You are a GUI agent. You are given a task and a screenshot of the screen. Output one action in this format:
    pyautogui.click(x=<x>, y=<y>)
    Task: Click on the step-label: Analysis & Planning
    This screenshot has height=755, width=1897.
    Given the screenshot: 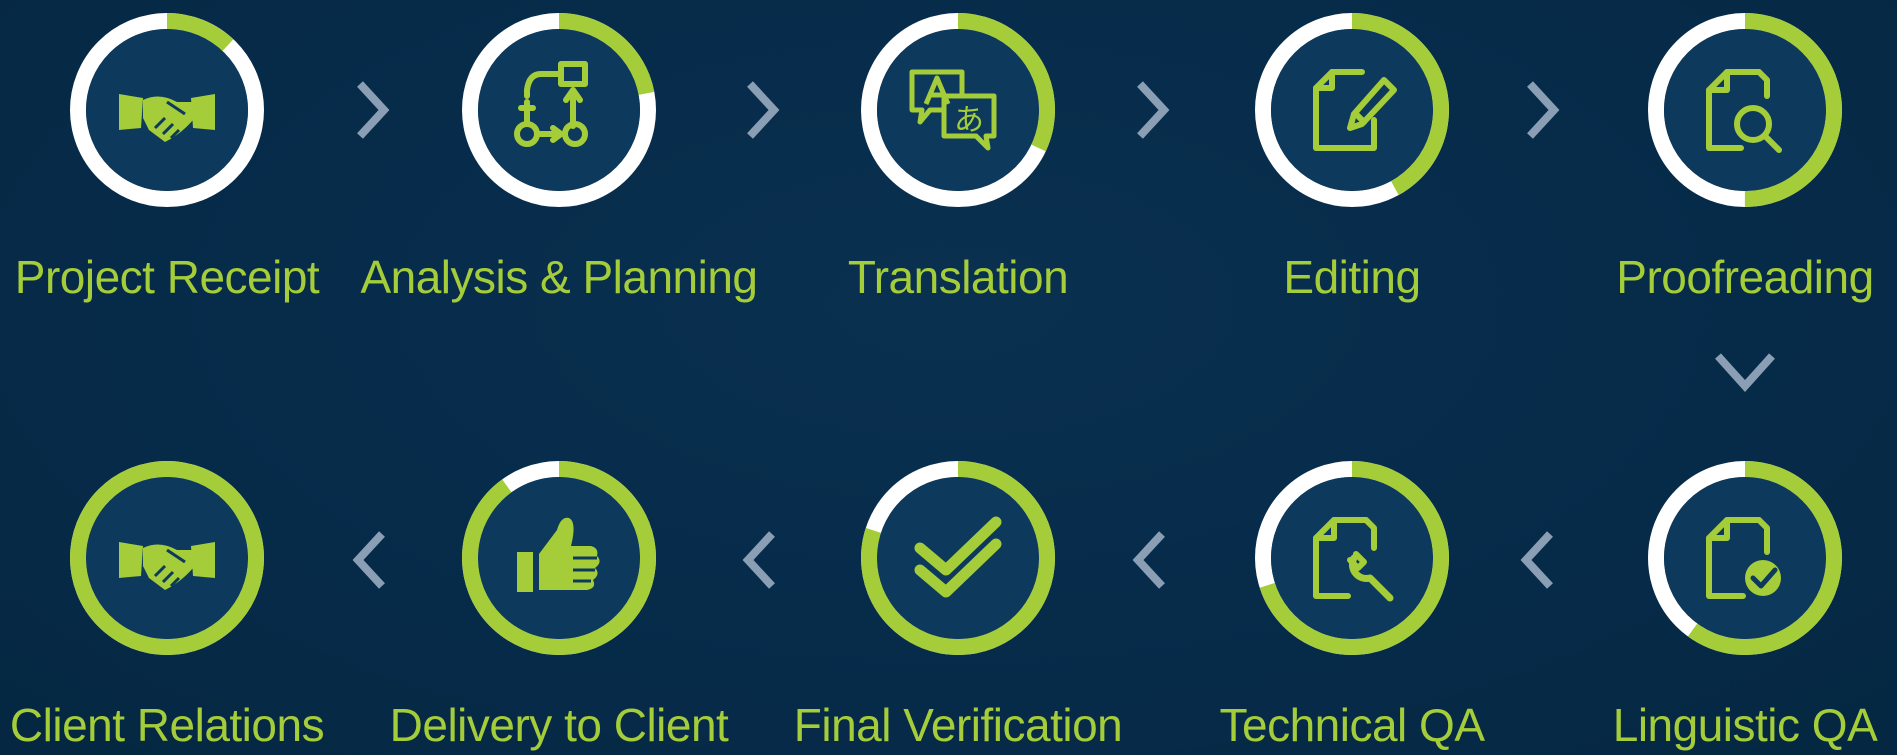 What is the action you would take?
    pyautogui.click(x=559, y=277)
    